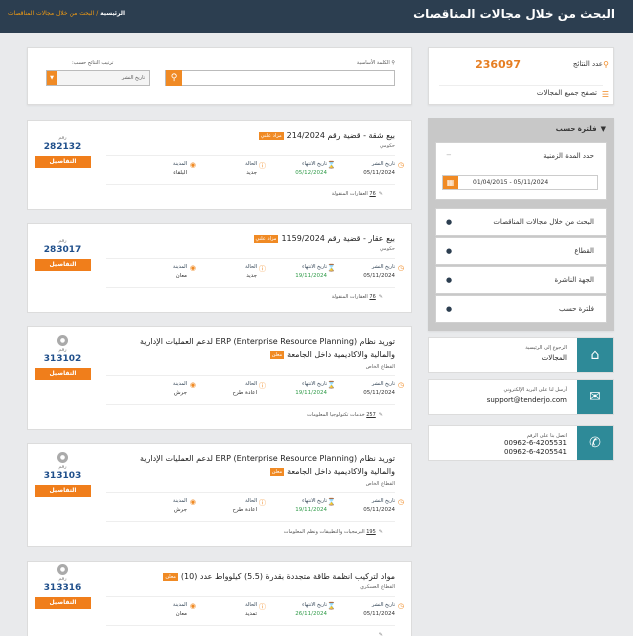 Image resolution: width=633 pixels, height=636 pixels. What do you see at coordinates (280, 78) in the screenshot?
I see `keyword-input` at bounding box center [280, 78].